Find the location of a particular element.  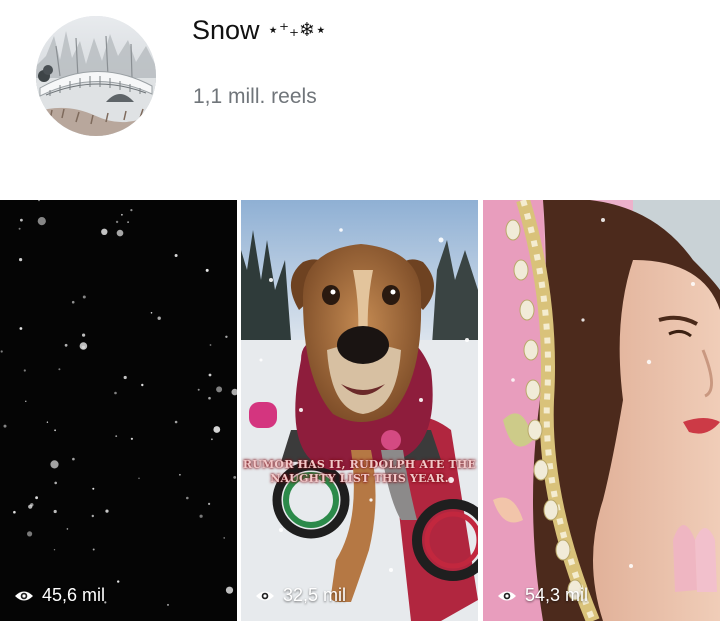

view-count: 45,6 mil is located at coordinates (59, 595).